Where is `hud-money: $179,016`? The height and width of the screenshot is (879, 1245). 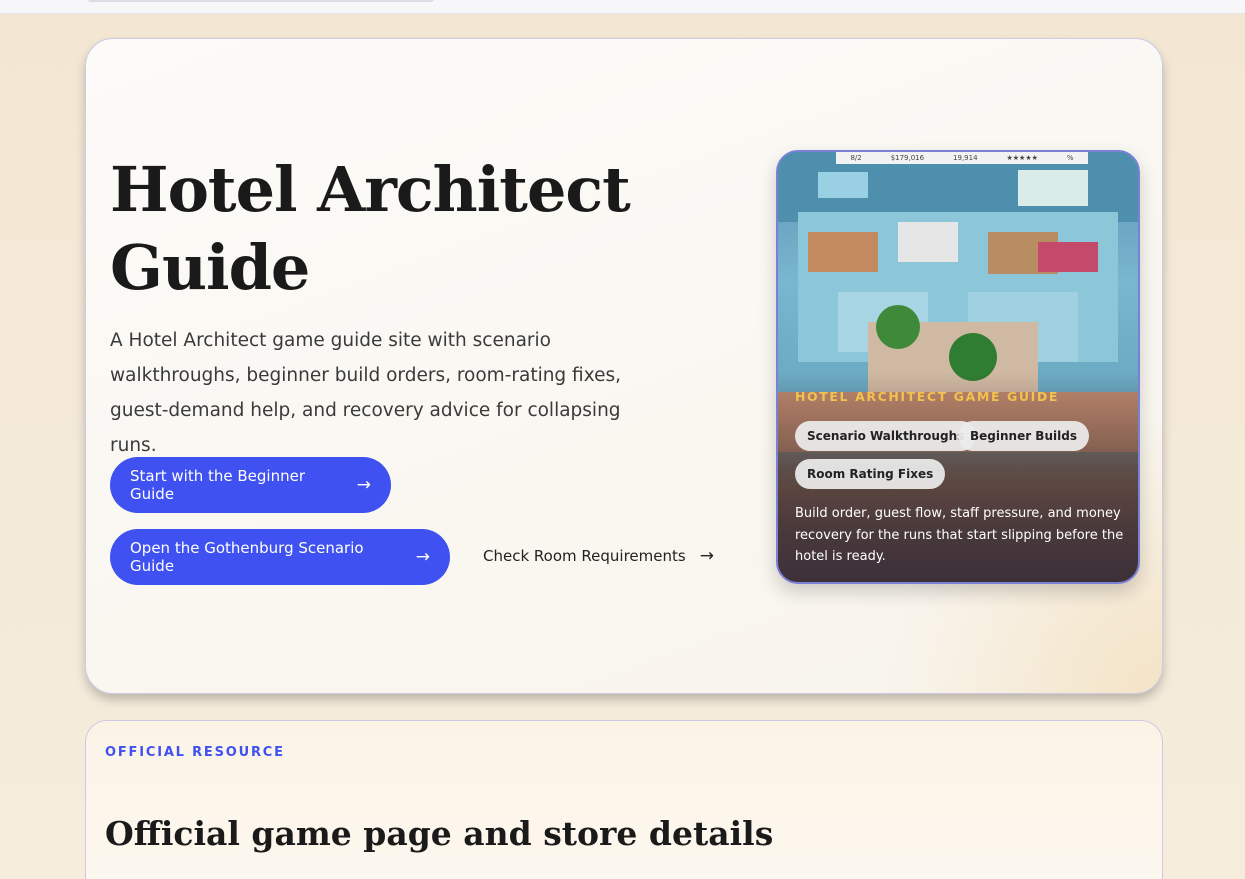
hud-money: $179,016 is located at coordinates (907, 158).